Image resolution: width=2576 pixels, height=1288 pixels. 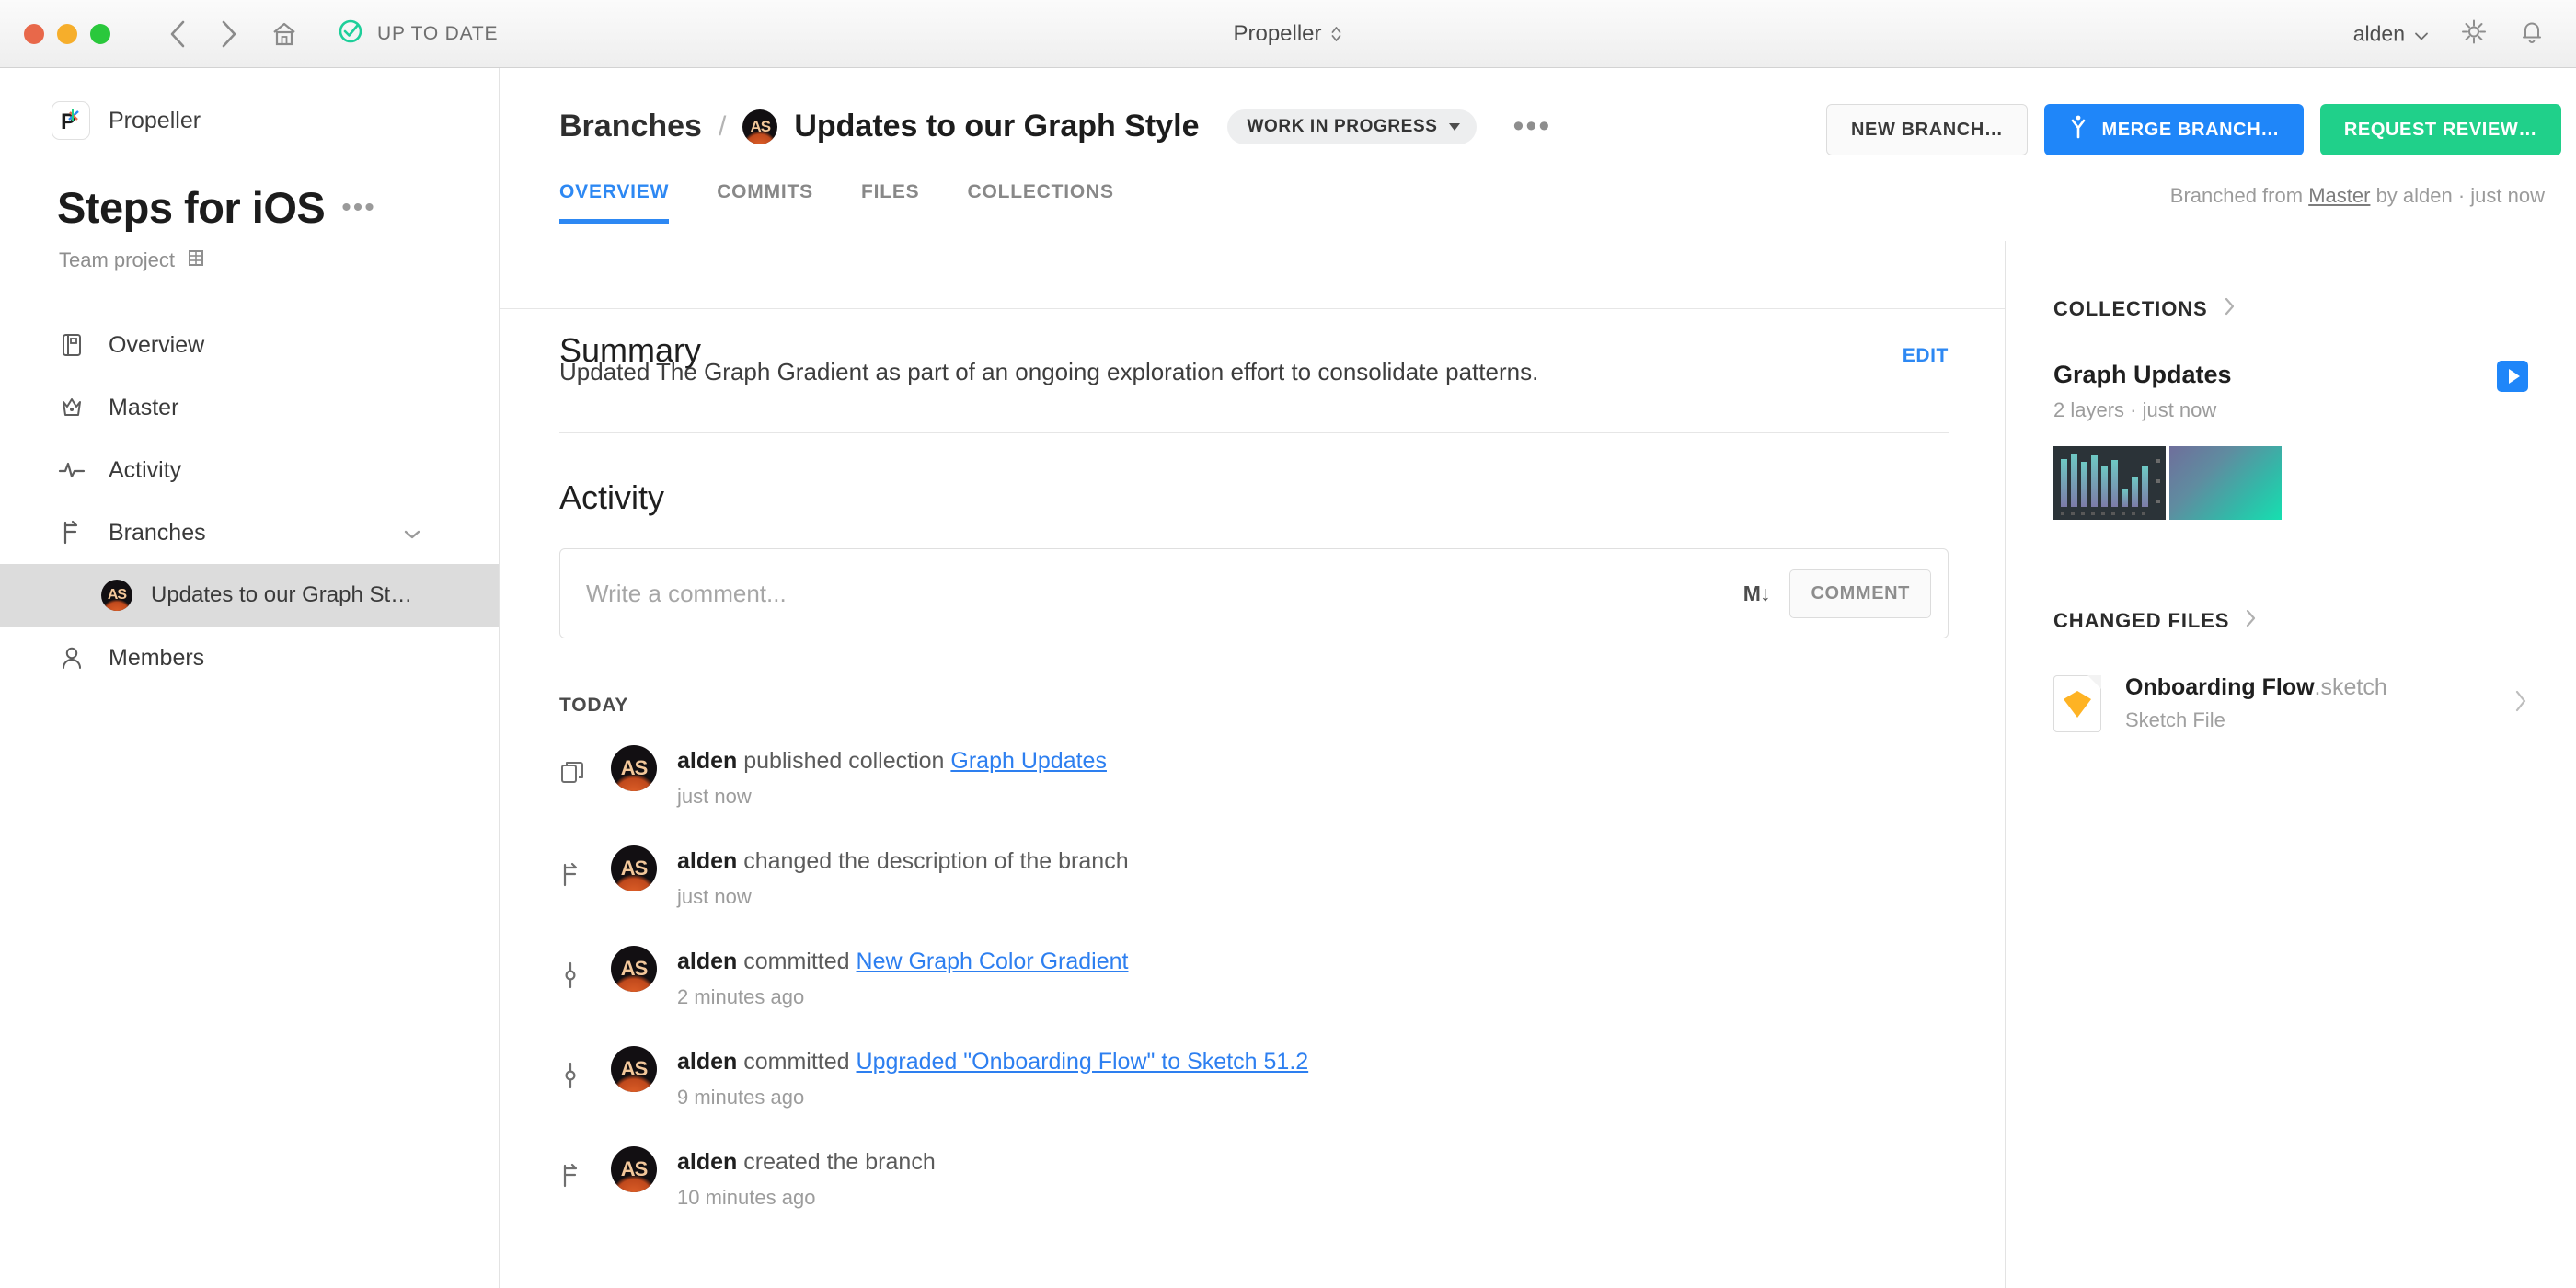 I want to click on branched-from-link: Master, so click(x=2339, y=195).